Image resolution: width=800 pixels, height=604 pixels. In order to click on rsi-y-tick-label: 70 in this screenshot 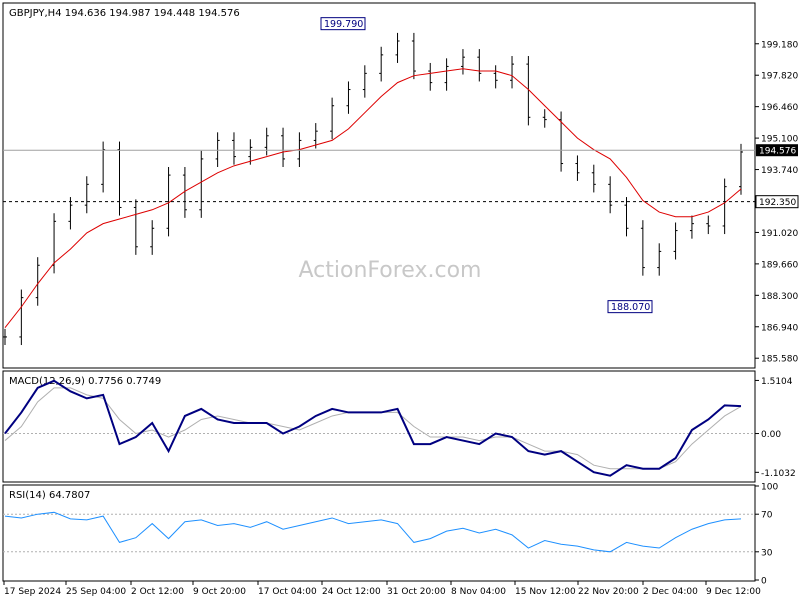, I will do `click(767, 516)`.